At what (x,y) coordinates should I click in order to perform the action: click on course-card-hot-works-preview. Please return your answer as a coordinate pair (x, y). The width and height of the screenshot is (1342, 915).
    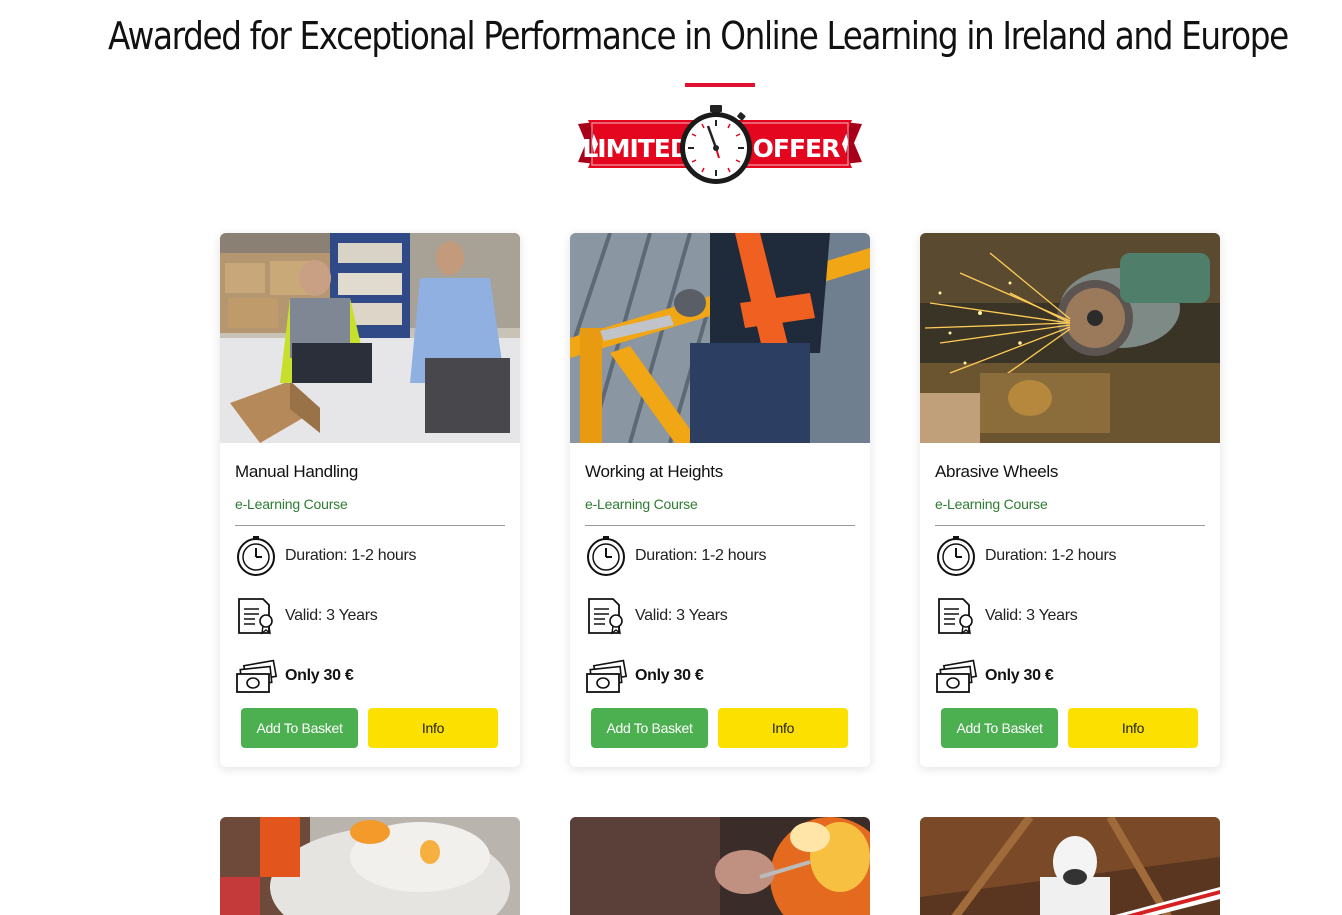
    Looking at the image, I should click on (720, 866).